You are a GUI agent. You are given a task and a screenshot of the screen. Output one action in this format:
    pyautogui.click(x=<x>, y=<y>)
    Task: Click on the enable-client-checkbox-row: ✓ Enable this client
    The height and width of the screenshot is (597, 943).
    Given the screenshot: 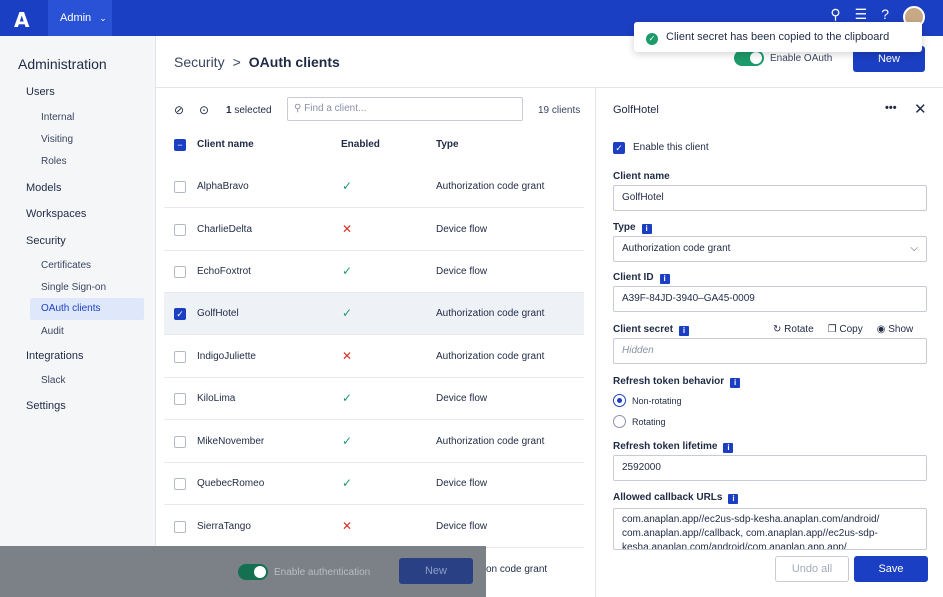 What is the action you would take?
    pyautogui.click(x=661, y=147)
    